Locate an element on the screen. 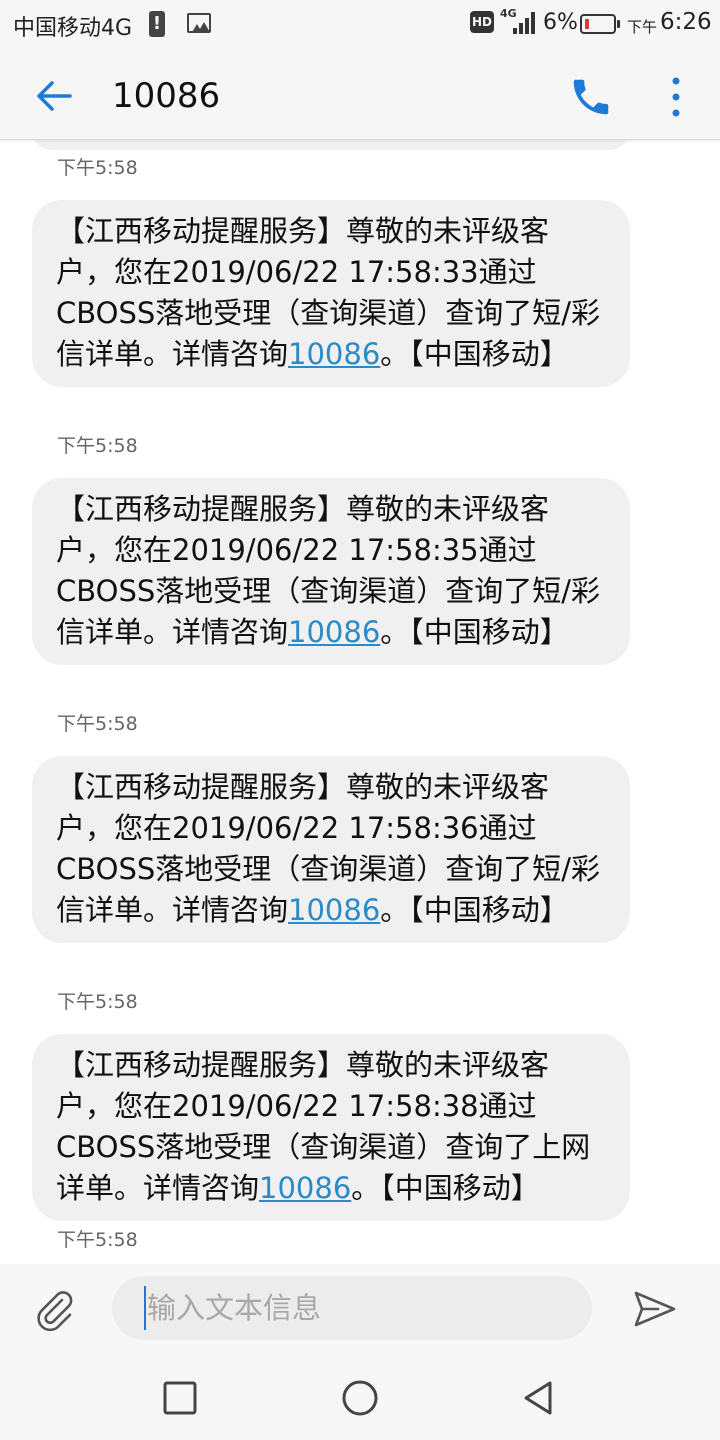 This screenshot has width=720, height=1440. more-options-button is located at coordinates (676, 97).